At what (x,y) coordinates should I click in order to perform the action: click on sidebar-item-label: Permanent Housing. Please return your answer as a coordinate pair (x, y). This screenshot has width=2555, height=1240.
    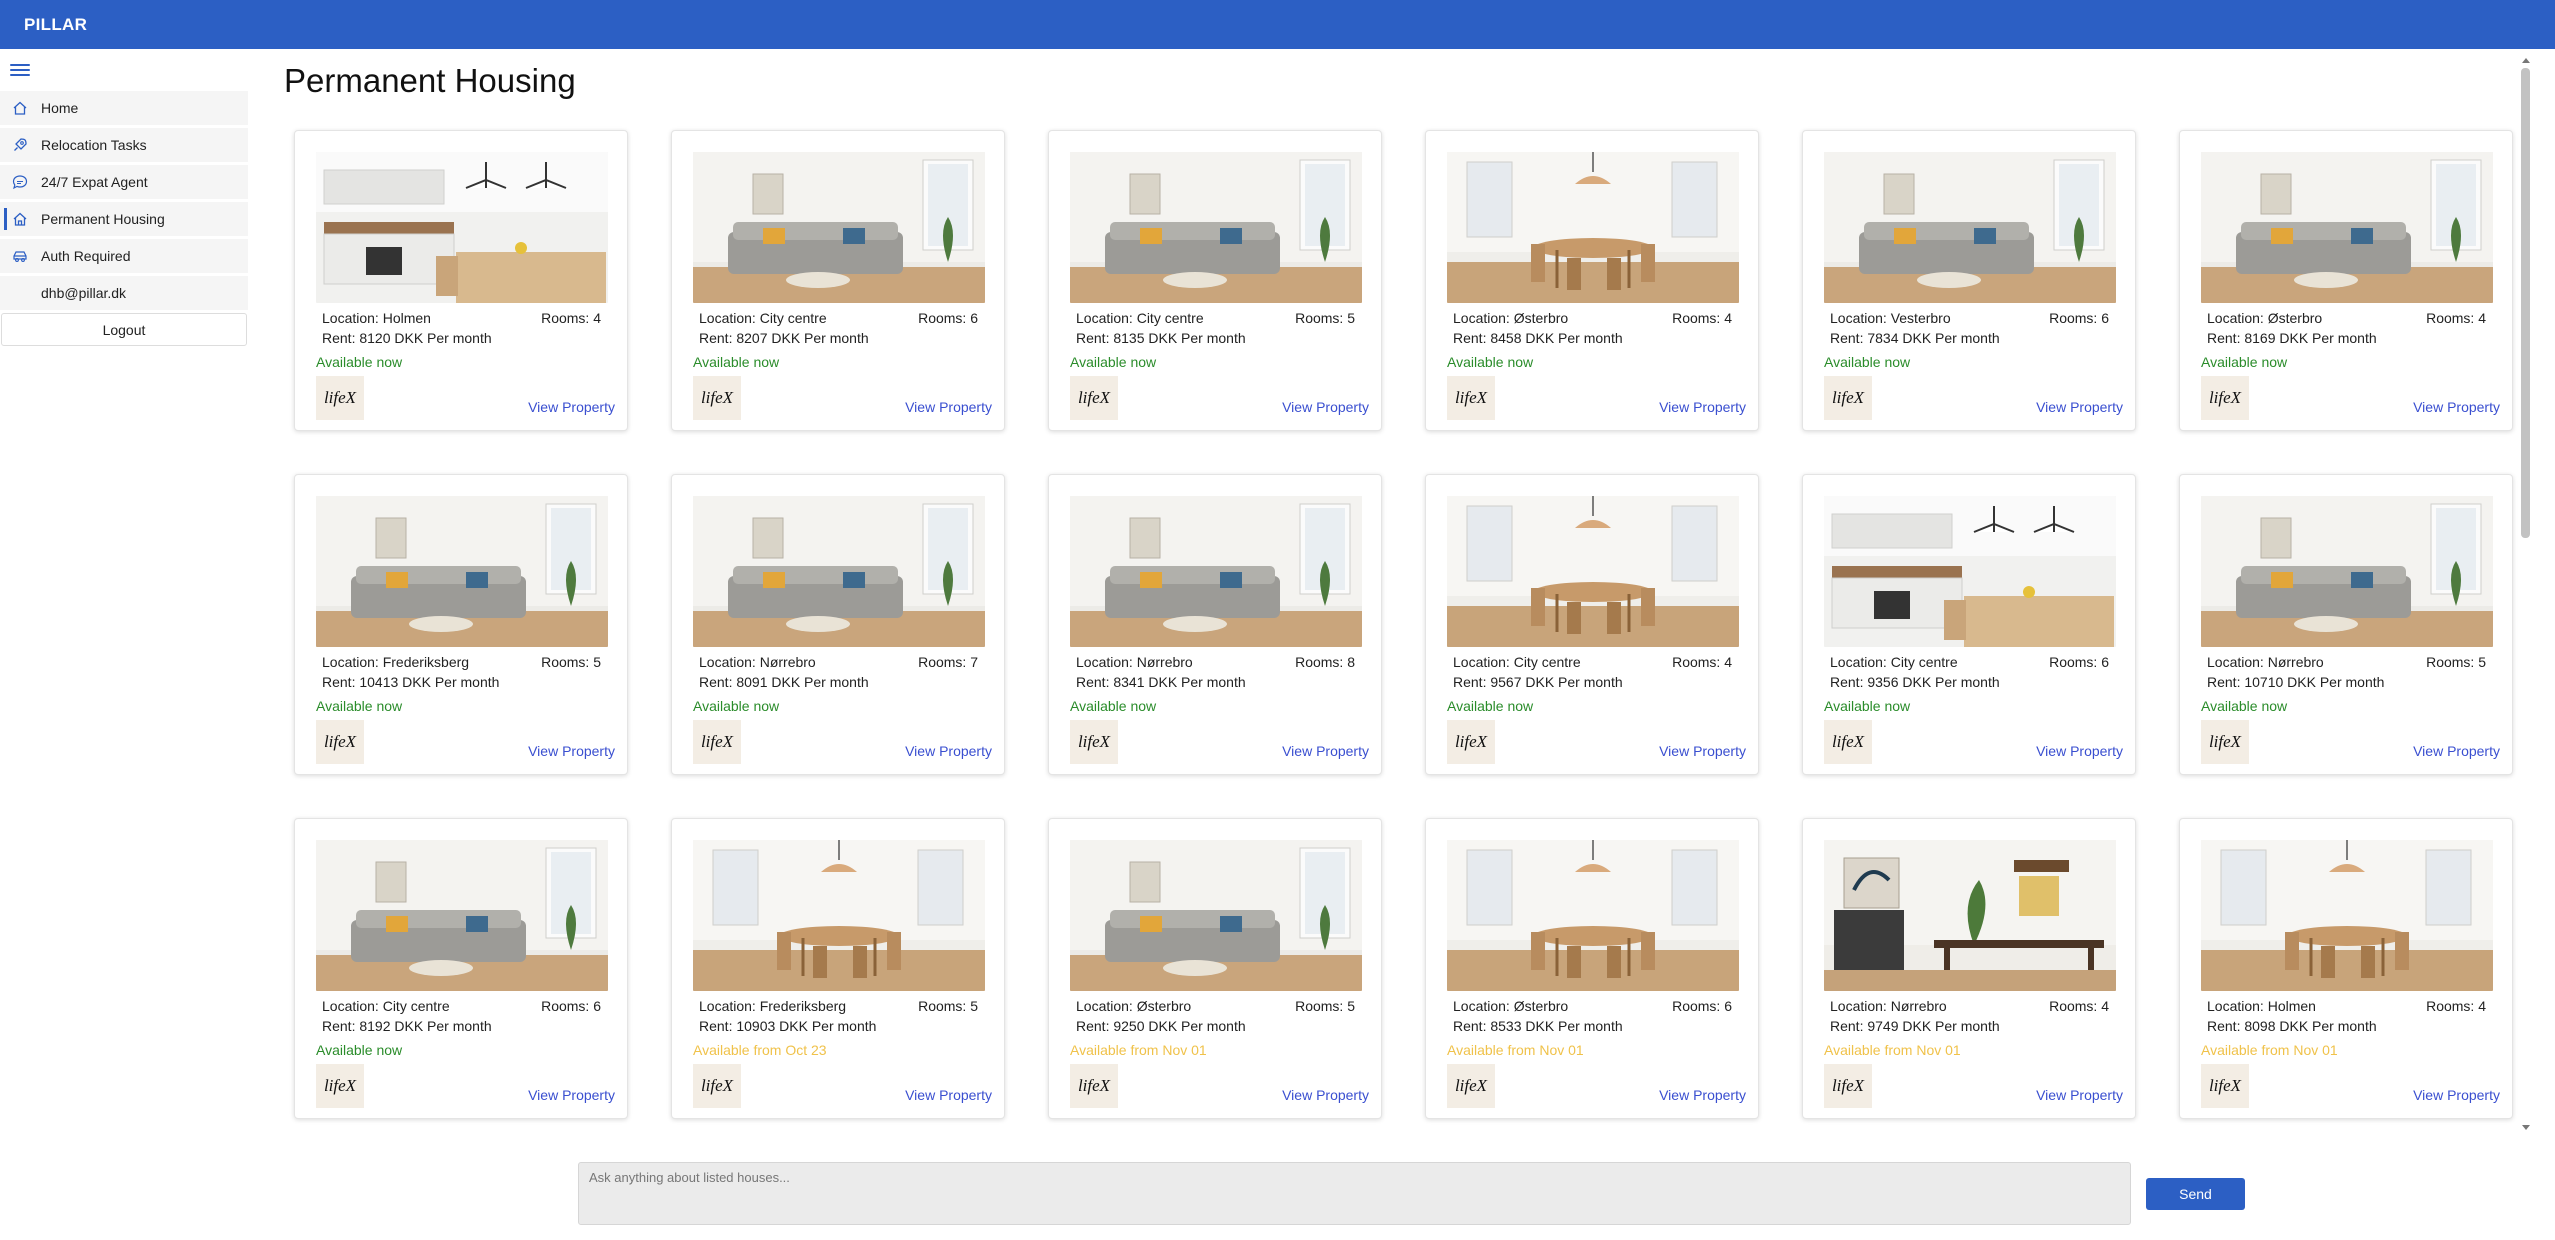
    Looking at the image, I should click on (103, 219).